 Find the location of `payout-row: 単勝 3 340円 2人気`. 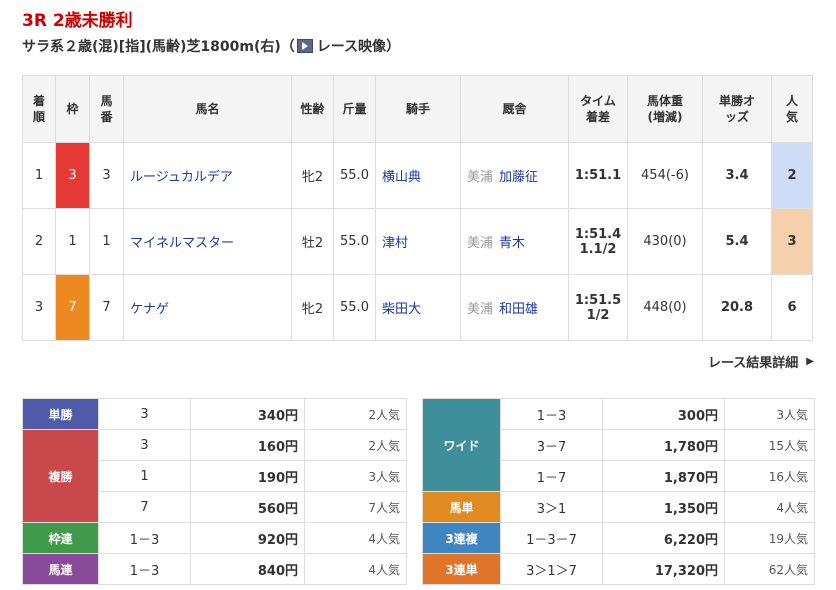

payout-row: 単勝 3 340円 2人気 is located at coordinates (214, 414).